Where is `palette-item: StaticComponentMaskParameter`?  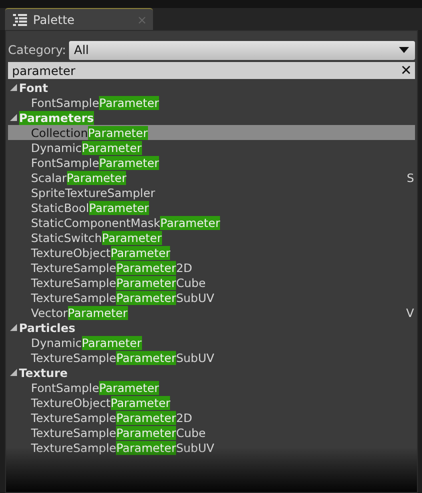
palette-item: StaticComponentMaskParameter is located at coordinates (211, 222).